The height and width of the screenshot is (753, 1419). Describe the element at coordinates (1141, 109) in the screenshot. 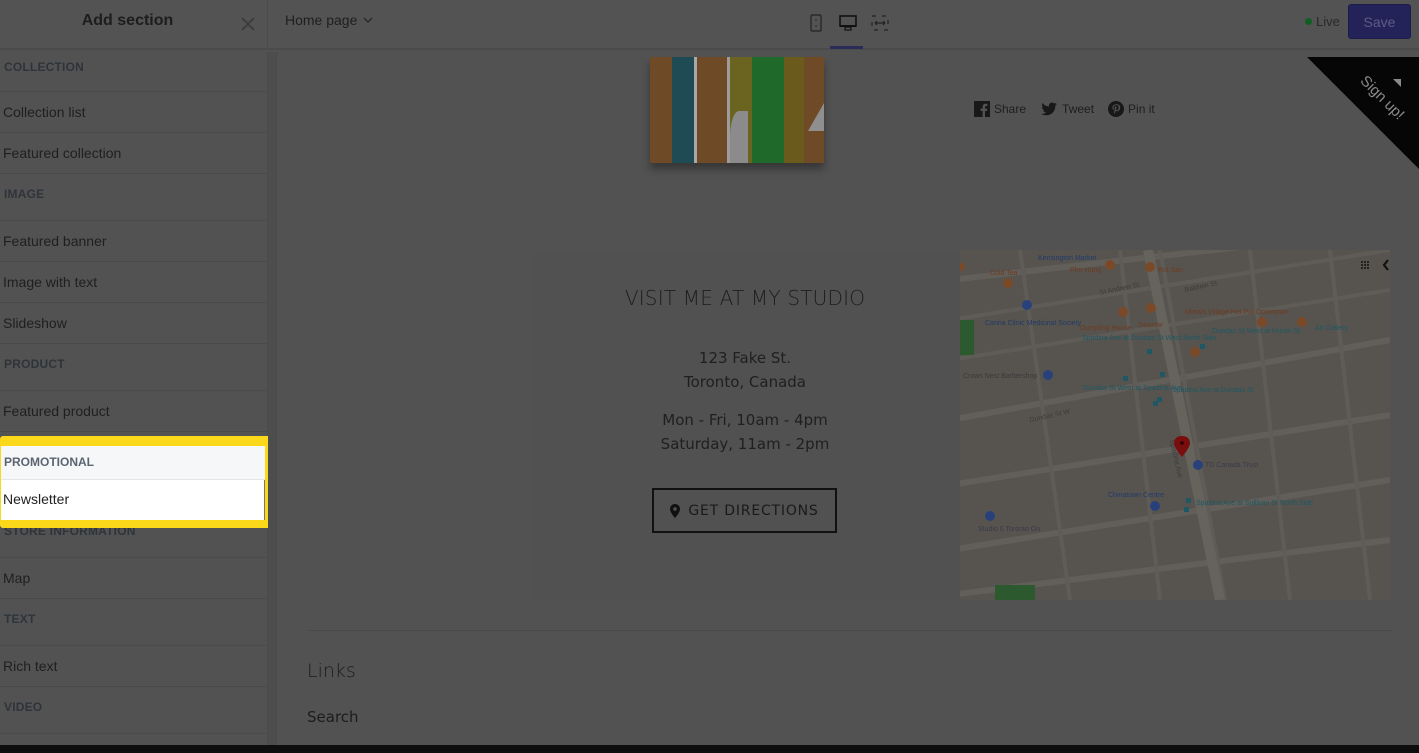

I see `pin-label: Pin it` at that location.